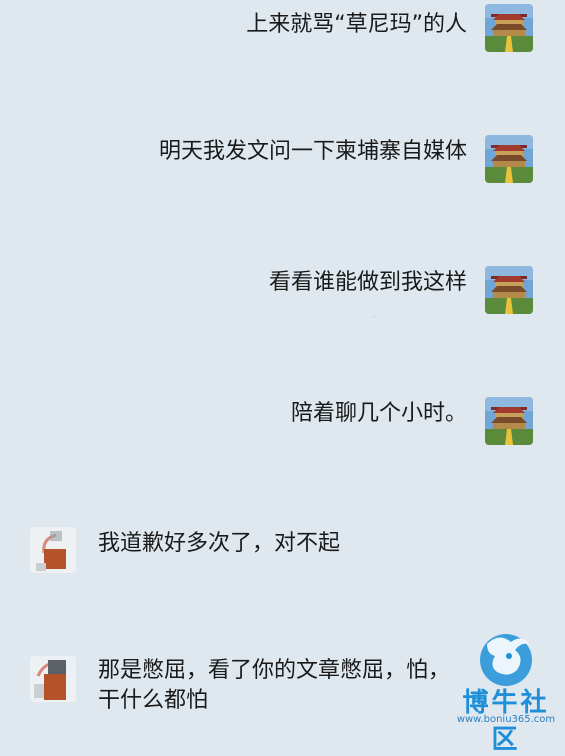  I want to click on message-text: 明天我发文问一下柬埔寨自媒体, so click(312, 151).